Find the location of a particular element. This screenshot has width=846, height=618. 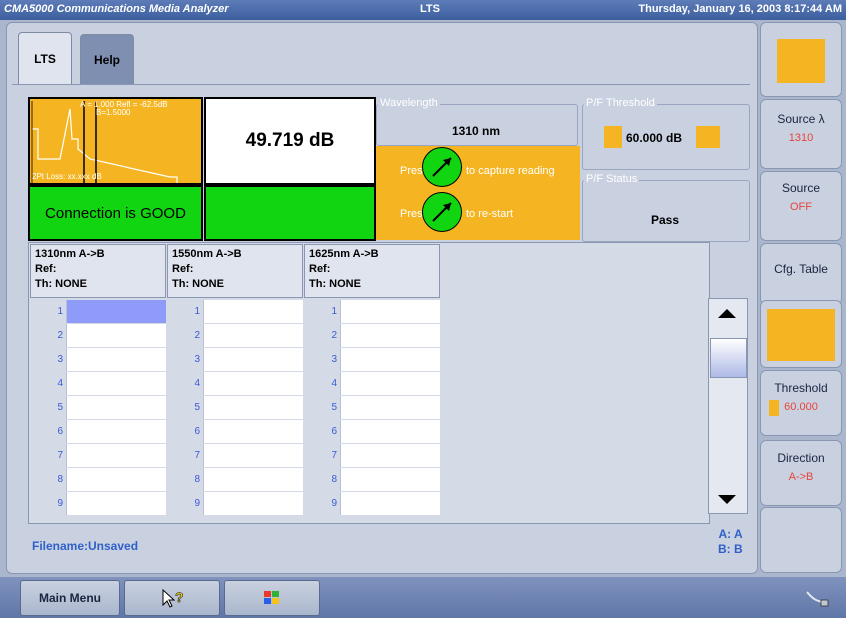

windows-button is located at coordinates (272, 598).